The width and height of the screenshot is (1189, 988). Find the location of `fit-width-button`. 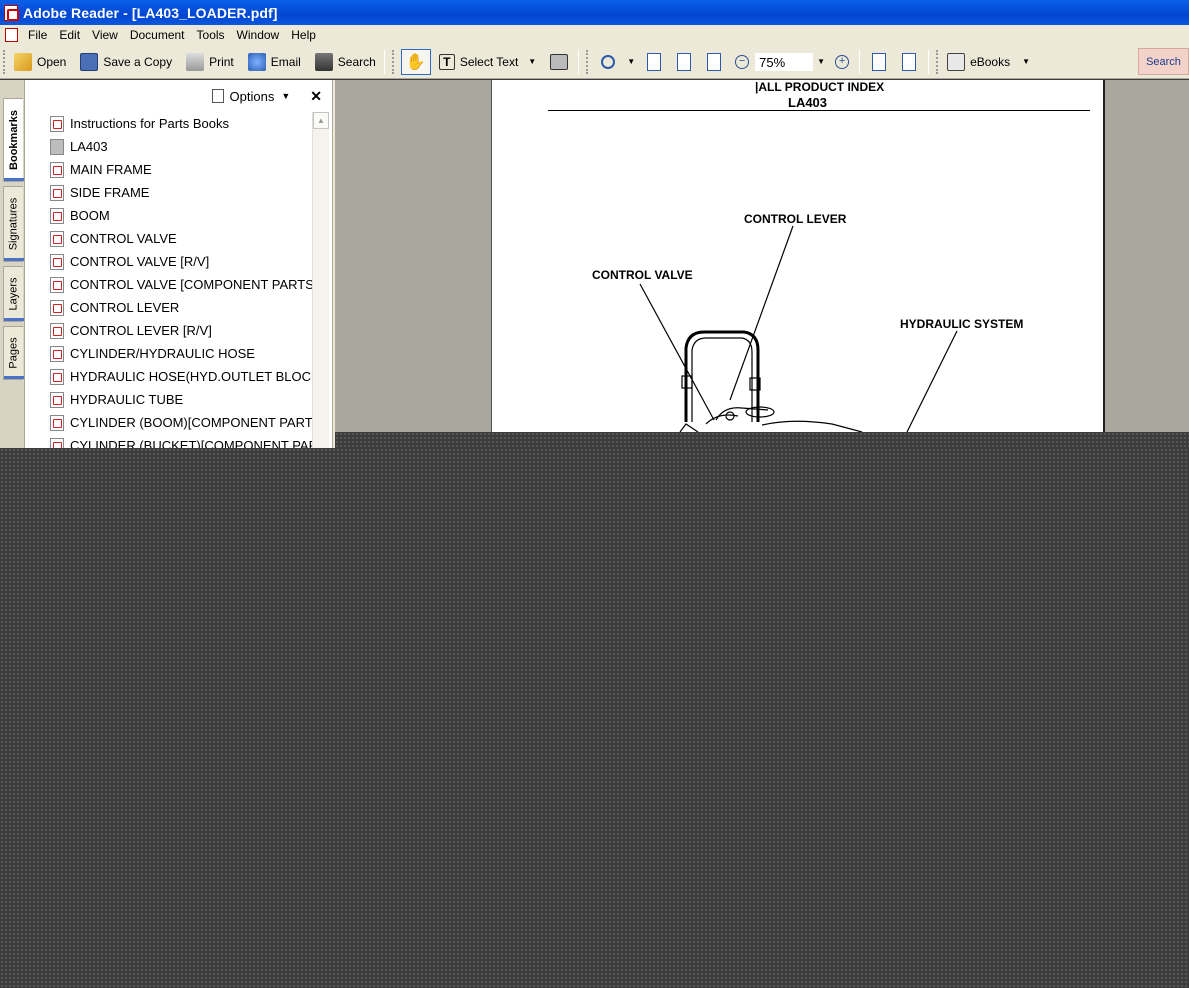

fit-width-button is located at coordinates (714, 62).